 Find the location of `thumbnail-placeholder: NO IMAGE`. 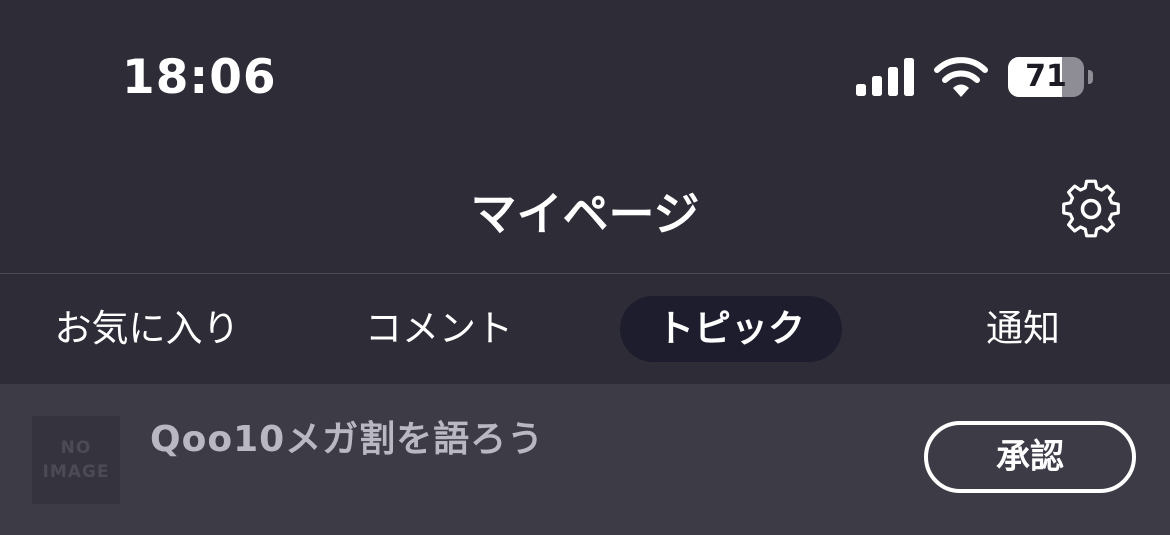

thumbnail-placeholder: NO IMAGE is located at coordinates (76, 460).